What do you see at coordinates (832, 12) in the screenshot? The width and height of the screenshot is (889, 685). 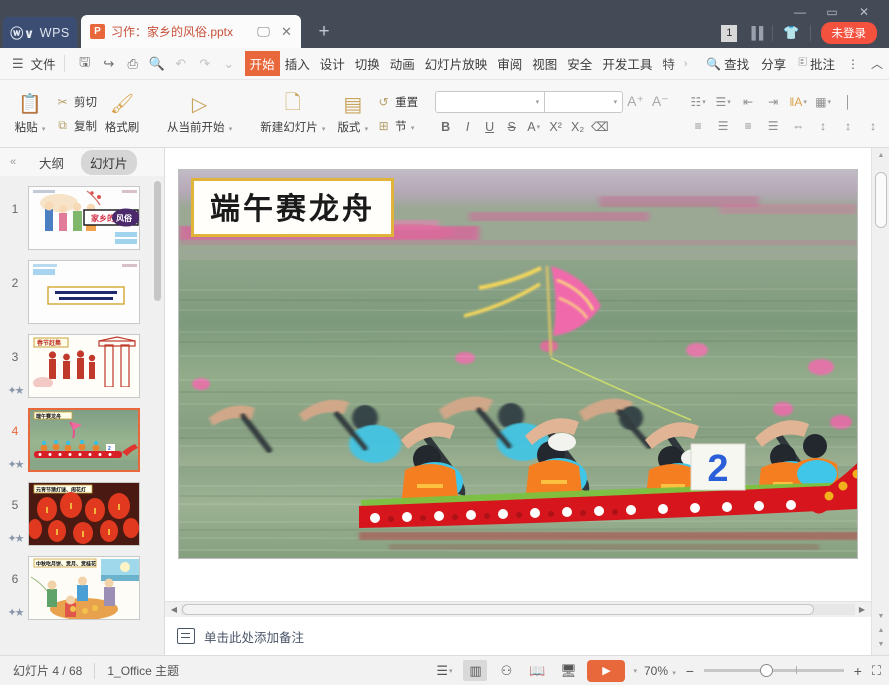 I see `maximize-button: ▭` at bounding box center [832, 12].